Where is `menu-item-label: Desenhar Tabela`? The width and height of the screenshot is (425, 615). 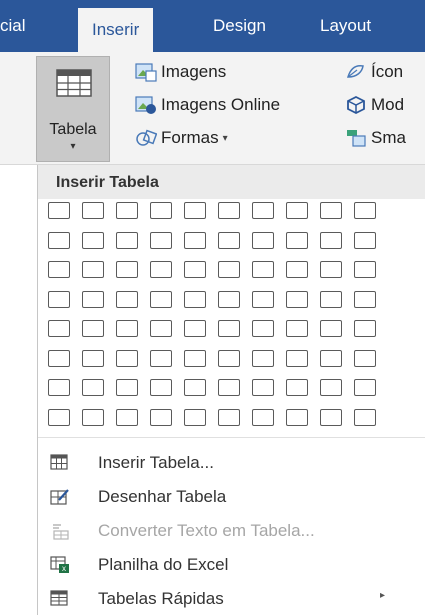
menu-item-label: Desenhar Tabela is located at coordinates (162, 496).